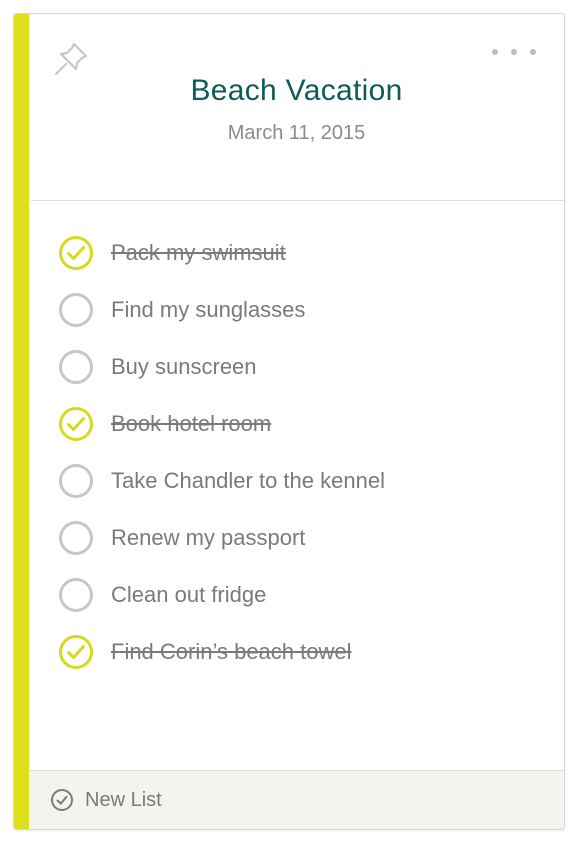 This screenshot has width=578, height=843. What do you see at coordinates (208, 309) in the screenshot?
I see `list-item-label: Find my sunglasses` at bounding box center [208, 309].